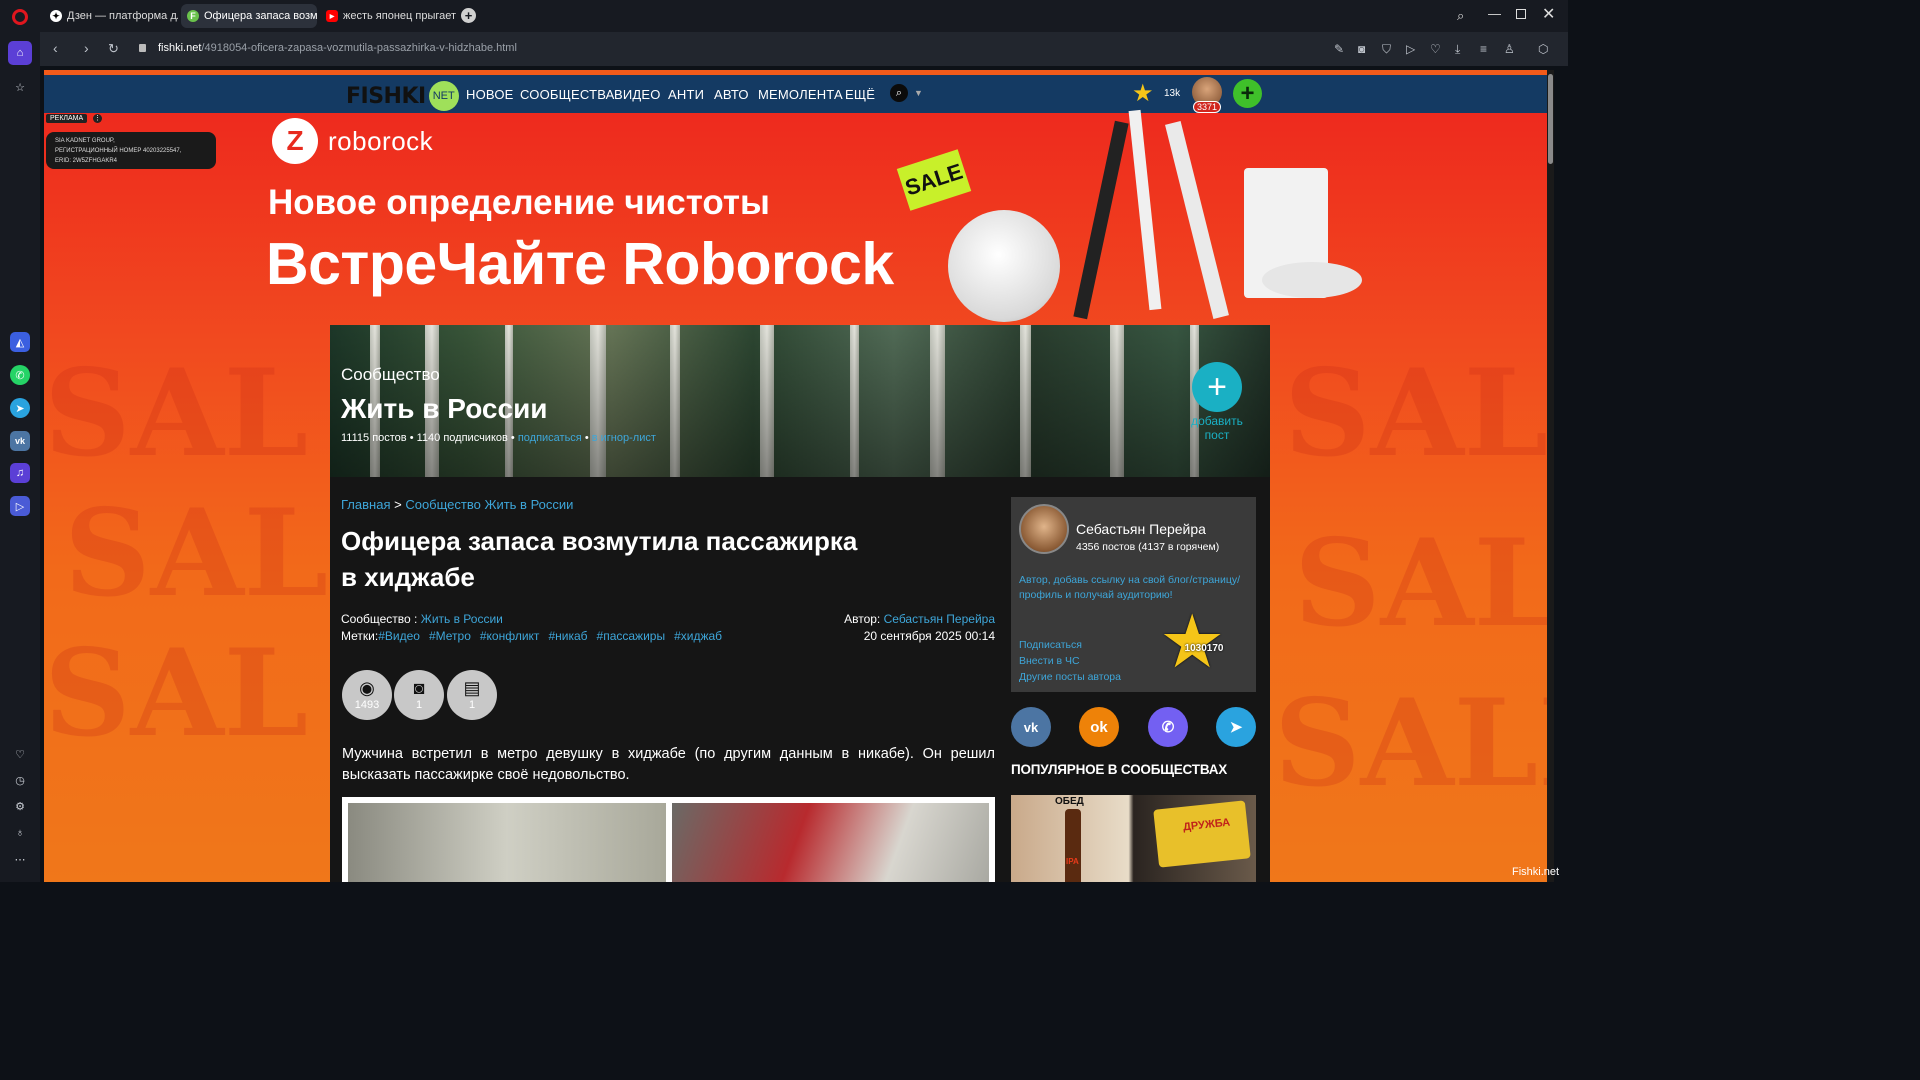  What do you see at coordinates (20, 473) in the screenshot?
I see `music-icon: ♫` at bounding box center [20, 473].